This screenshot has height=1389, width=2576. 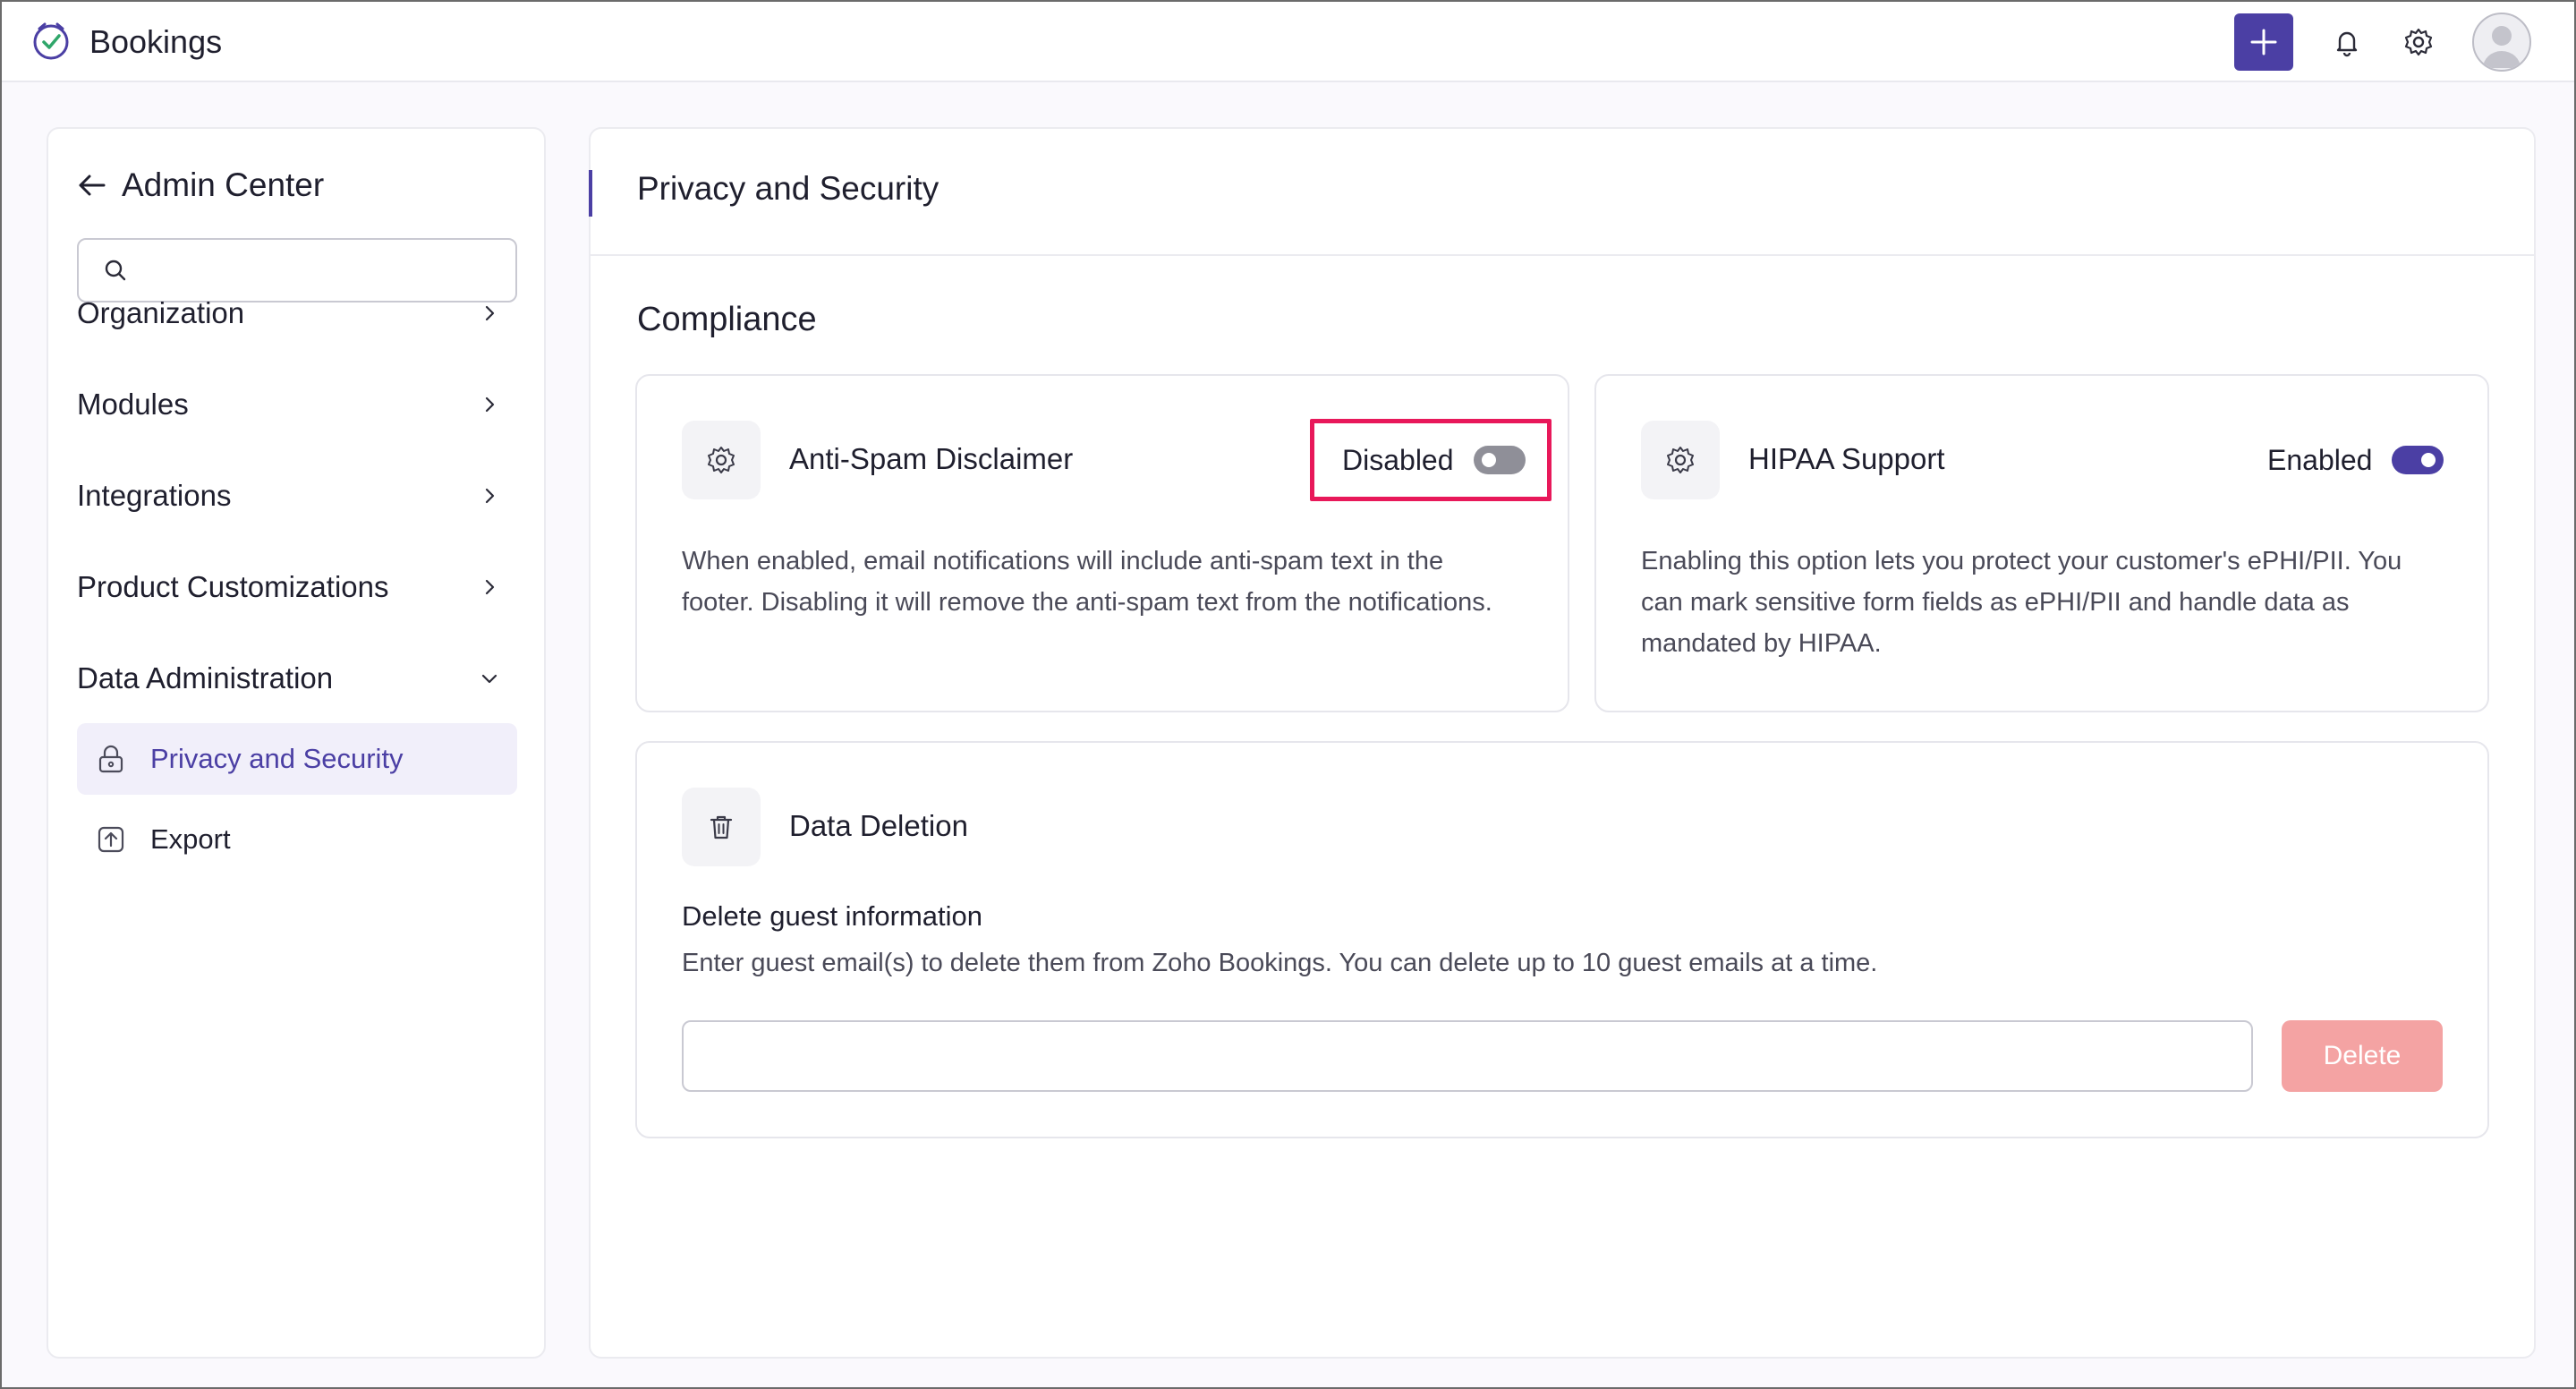 I want to click on chevron-down-icon, so click(x=489, y=679).